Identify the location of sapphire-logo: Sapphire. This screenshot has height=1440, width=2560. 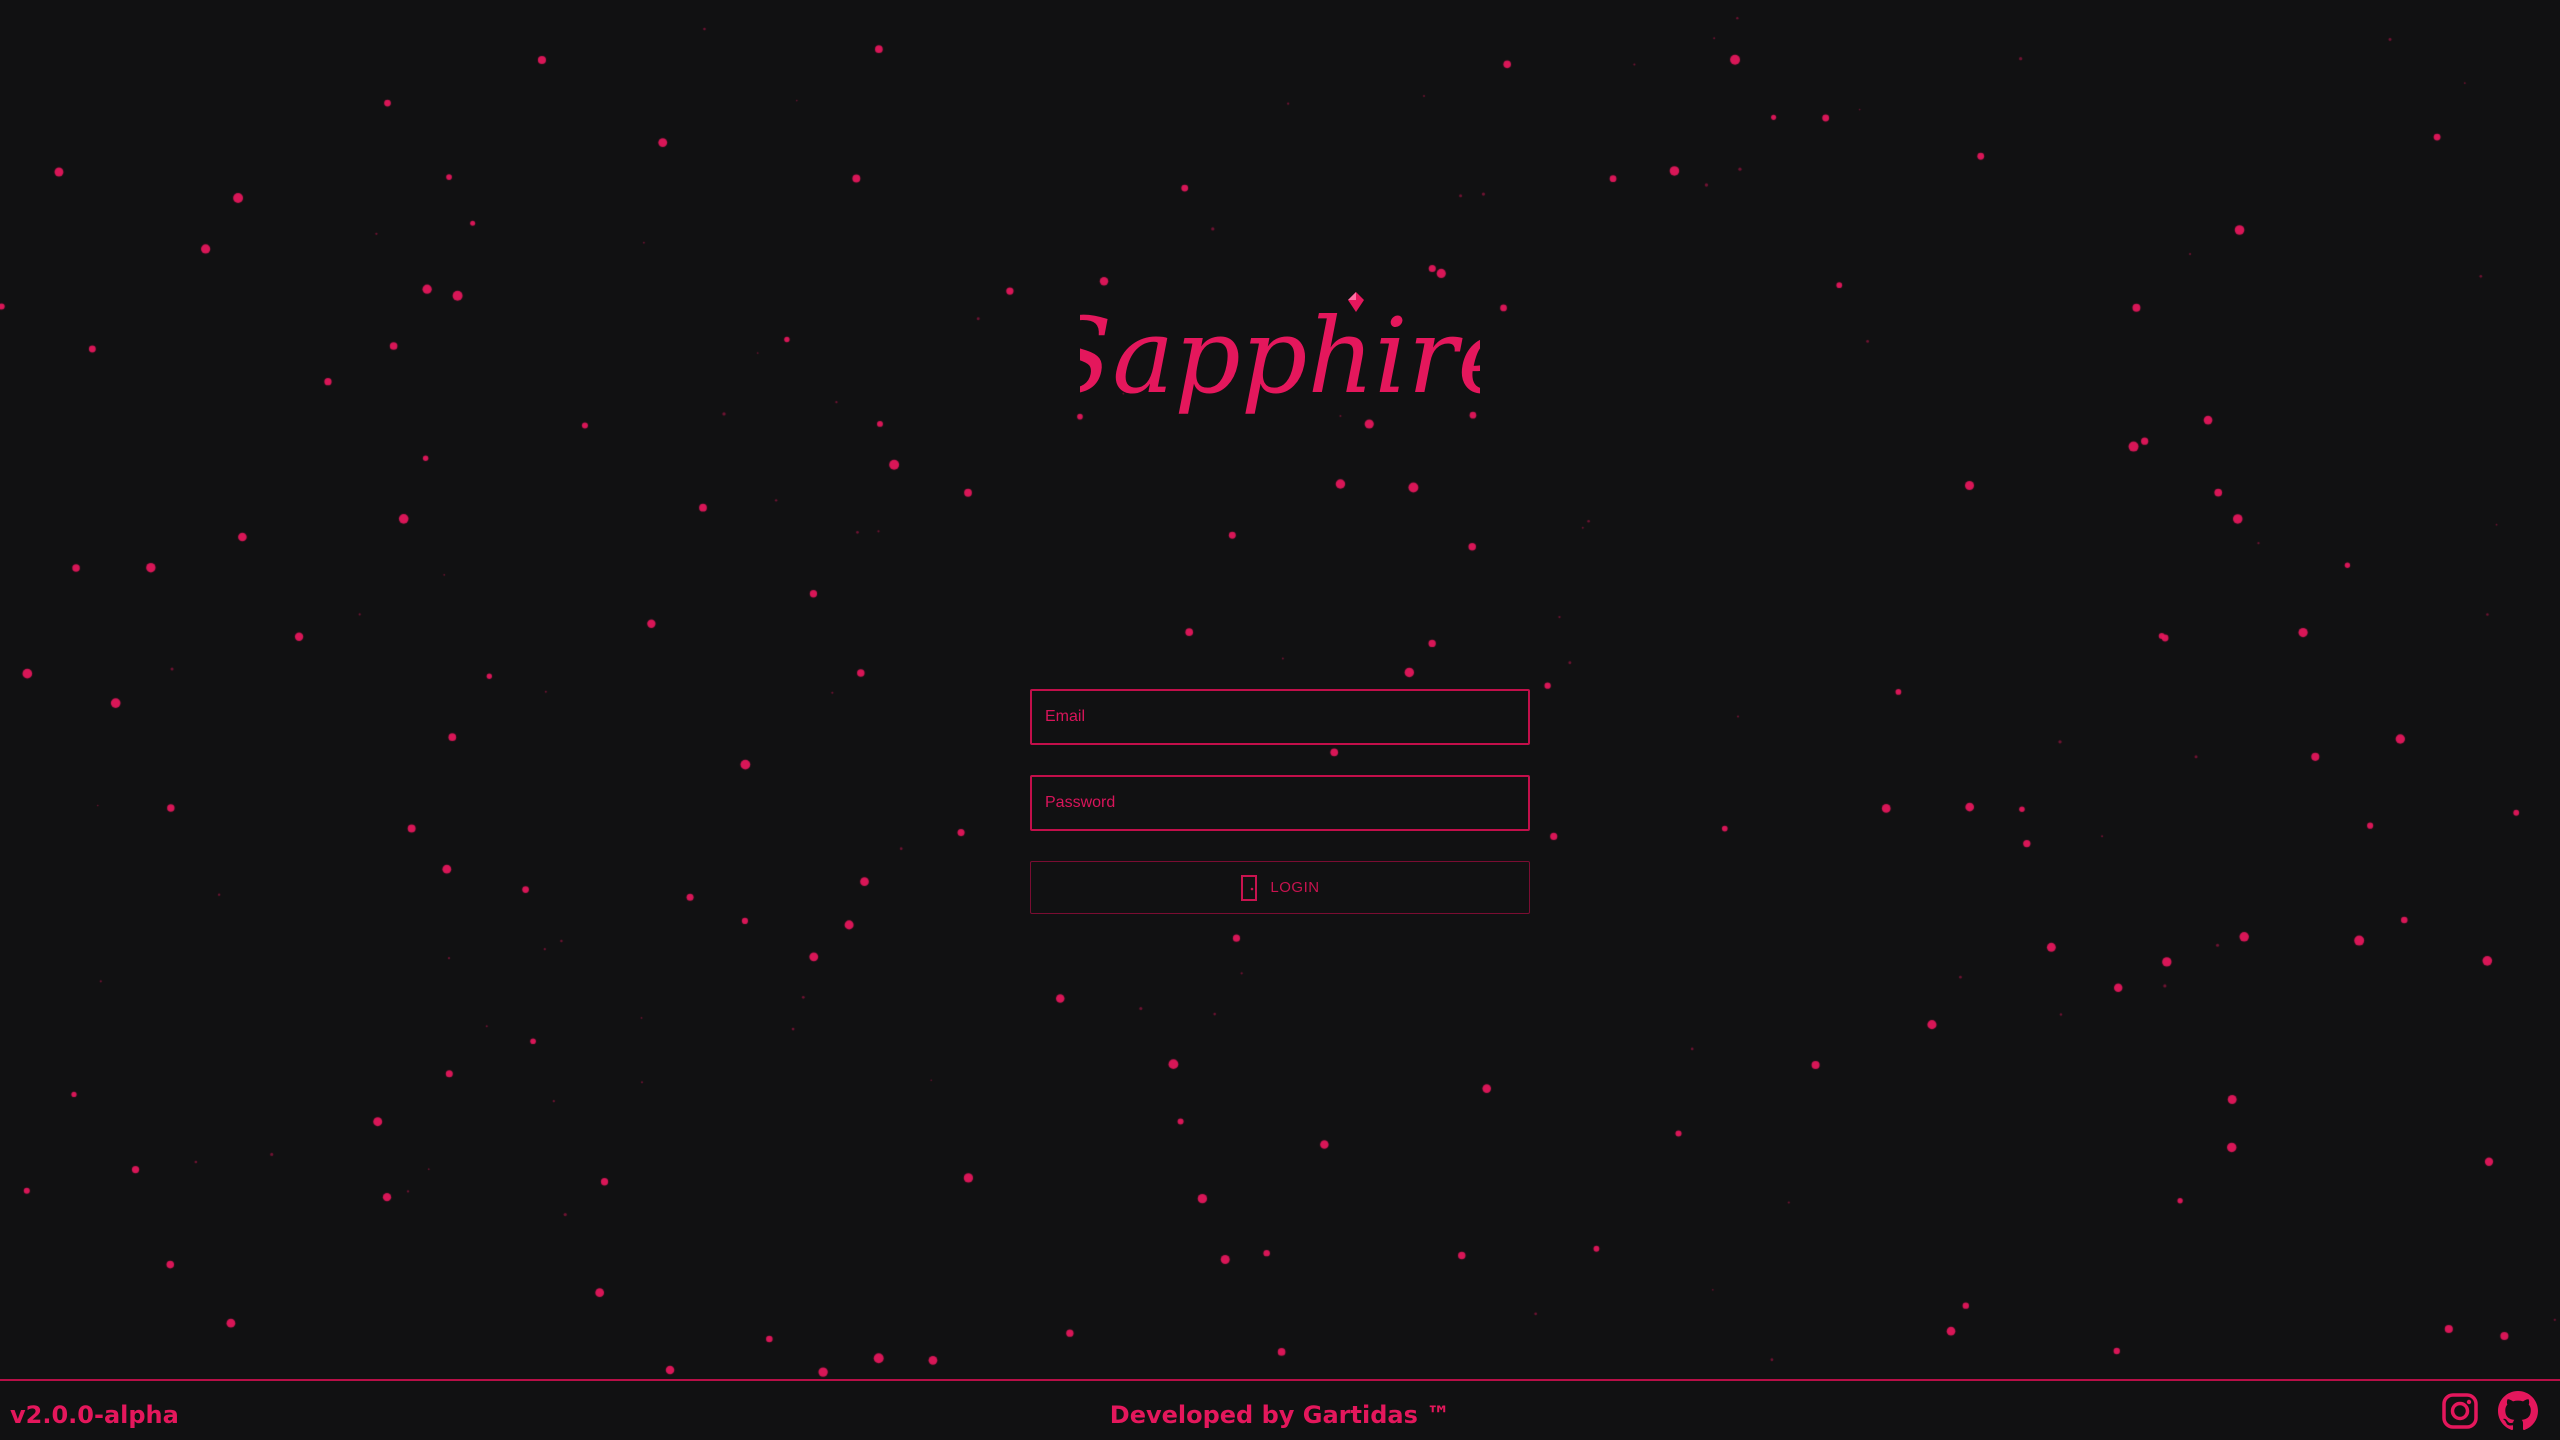
(1280, 360).